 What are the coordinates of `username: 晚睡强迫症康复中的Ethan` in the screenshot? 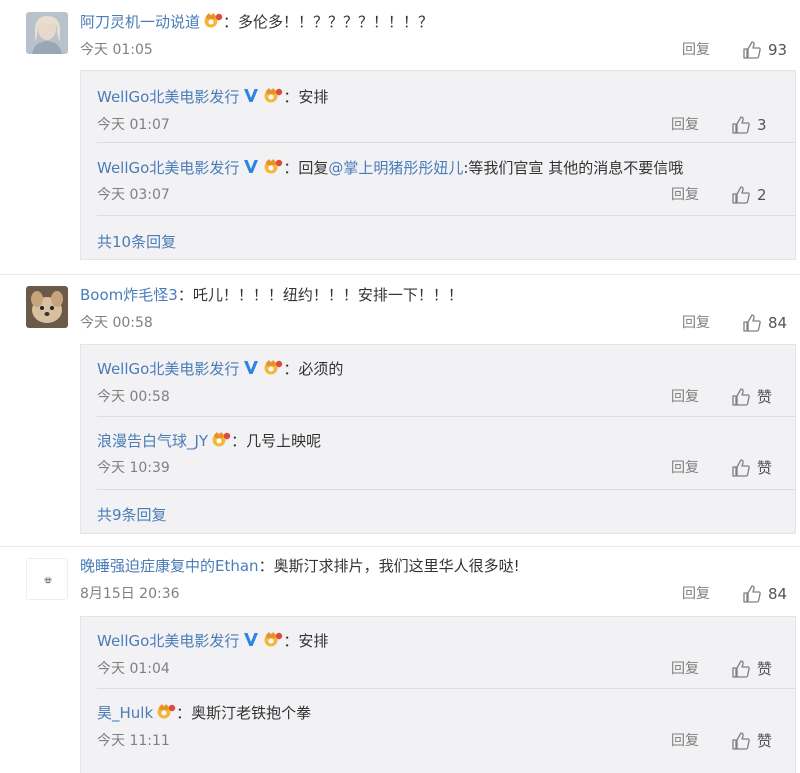 It's located at (169, 566).